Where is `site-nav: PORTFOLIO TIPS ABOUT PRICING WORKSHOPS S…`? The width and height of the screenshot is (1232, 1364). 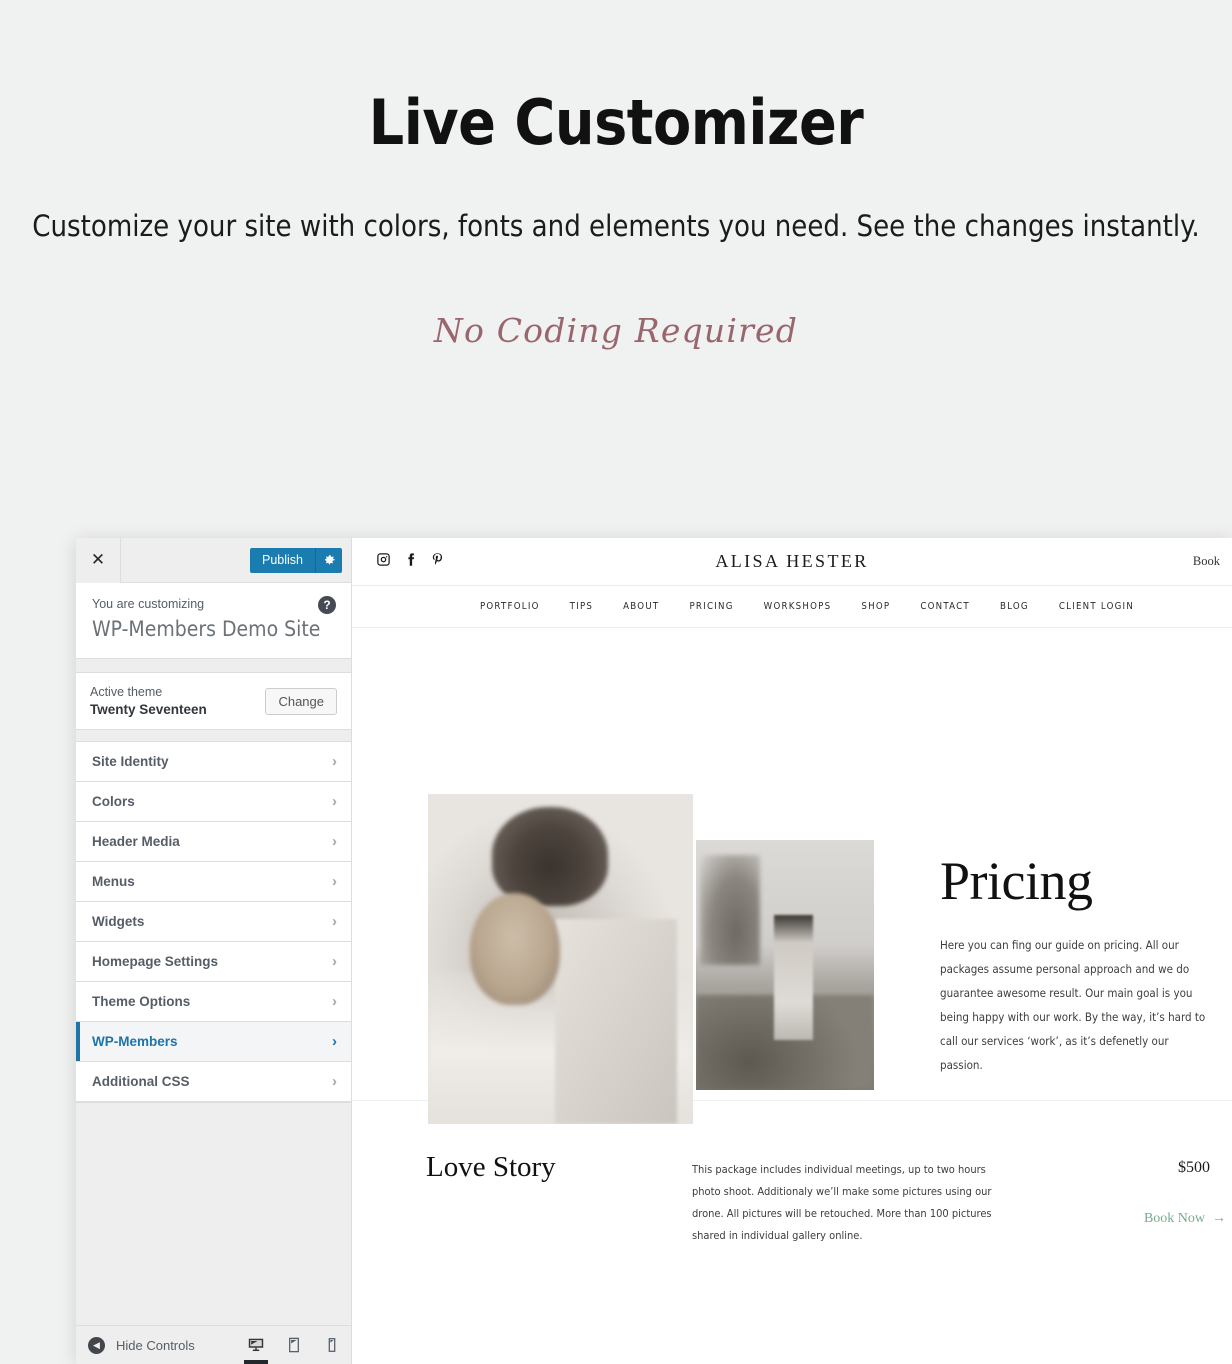 site-nav: PORTFOLIO TIPS ABOUT PRICING WORKSHOPS S… is located at coordinates (792, 607).